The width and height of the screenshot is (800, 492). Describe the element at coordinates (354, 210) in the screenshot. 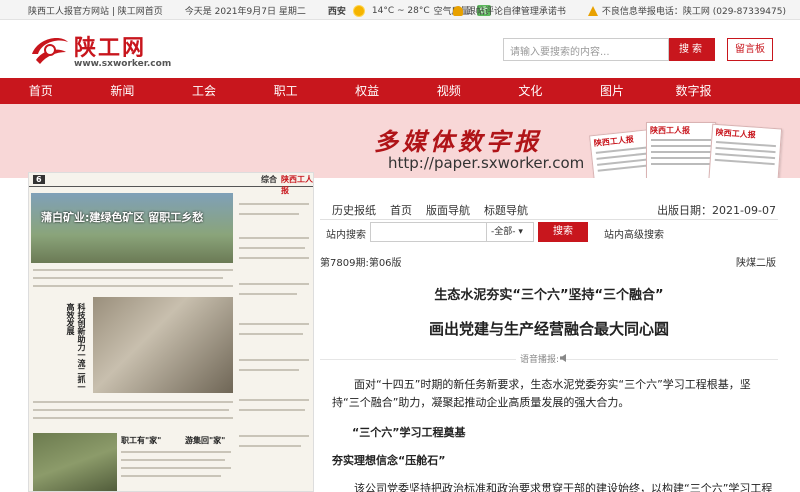

I see `subnav-history: 历史报纸` at that location.